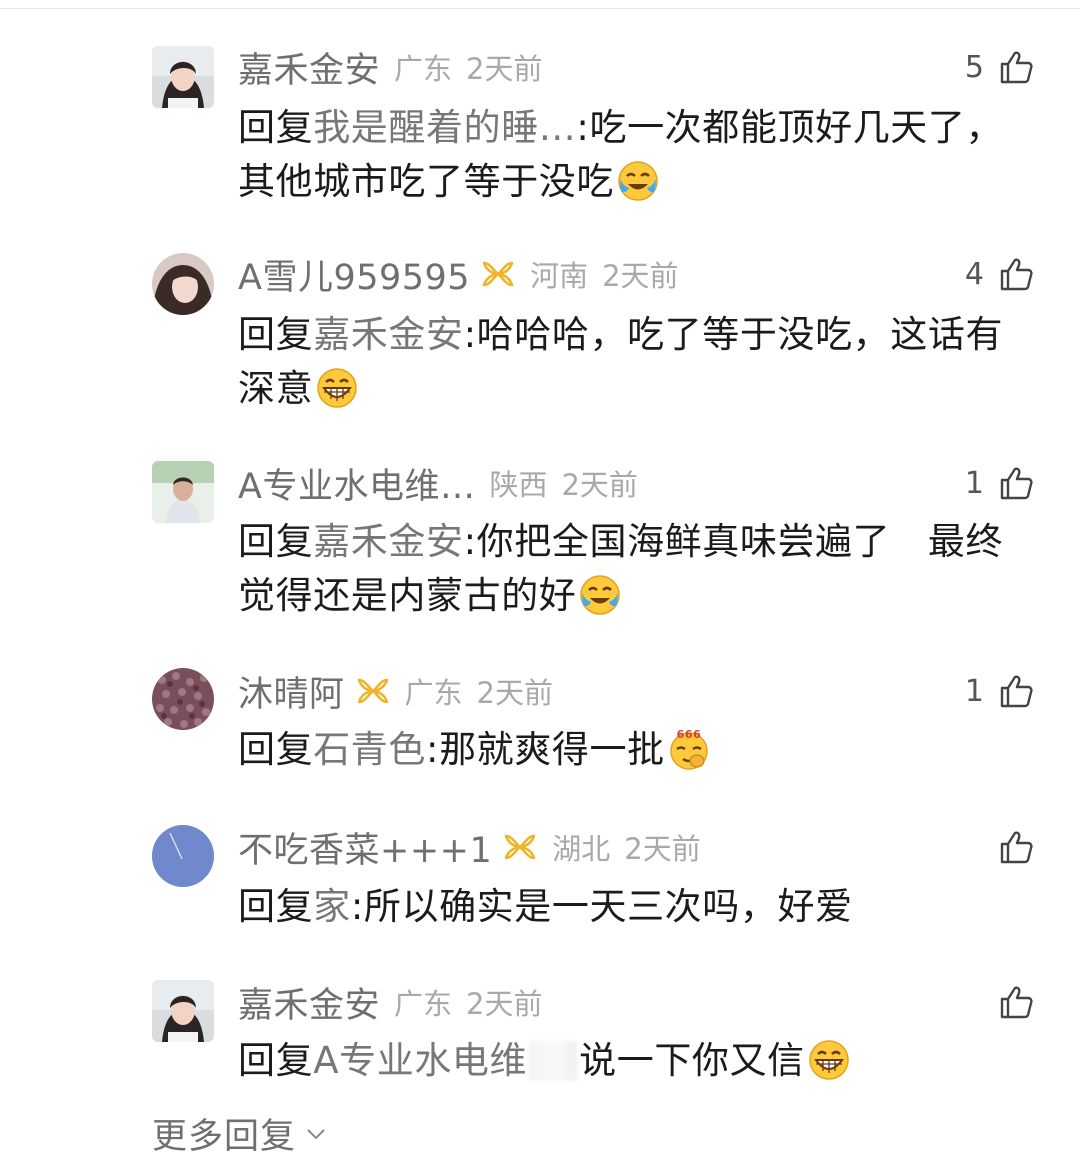 This screenshot has width=1080, height=1159. What do you see at coordinates (420, 1060) in the screenshot?
I see `reply-target: A专业水电维` at bounding box center [420, 1060].